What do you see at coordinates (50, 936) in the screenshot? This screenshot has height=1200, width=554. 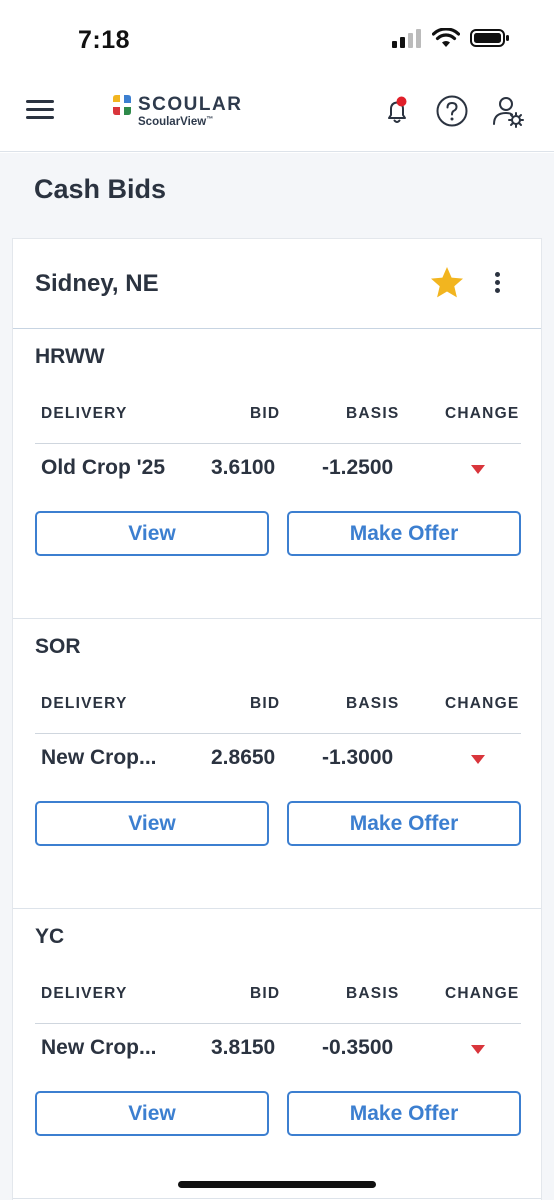 I see `commodity-name: YC` at bounding box center [50, 936].